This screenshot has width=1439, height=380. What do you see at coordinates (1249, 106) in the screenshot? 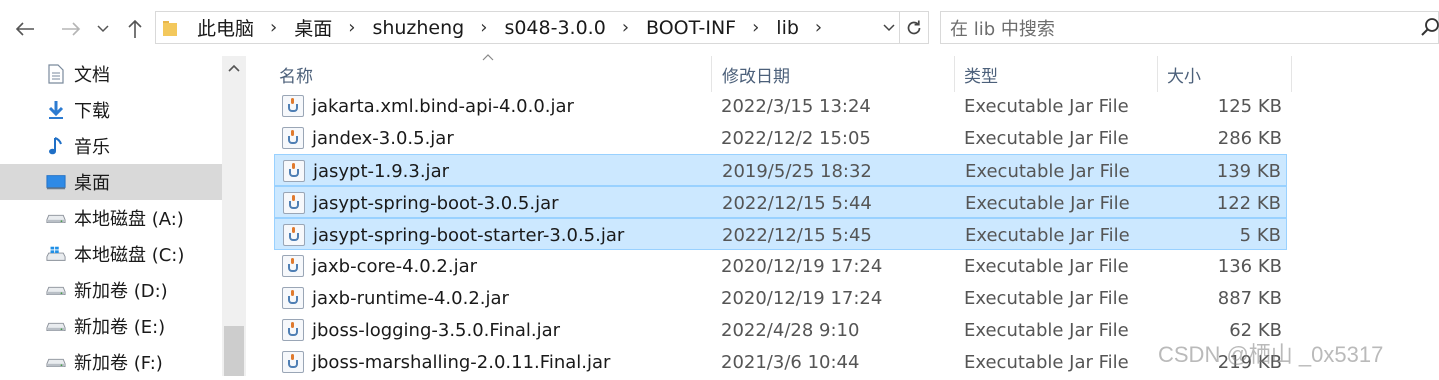
I see `file-size: 125 KB` at bounding box center [1249, 106].